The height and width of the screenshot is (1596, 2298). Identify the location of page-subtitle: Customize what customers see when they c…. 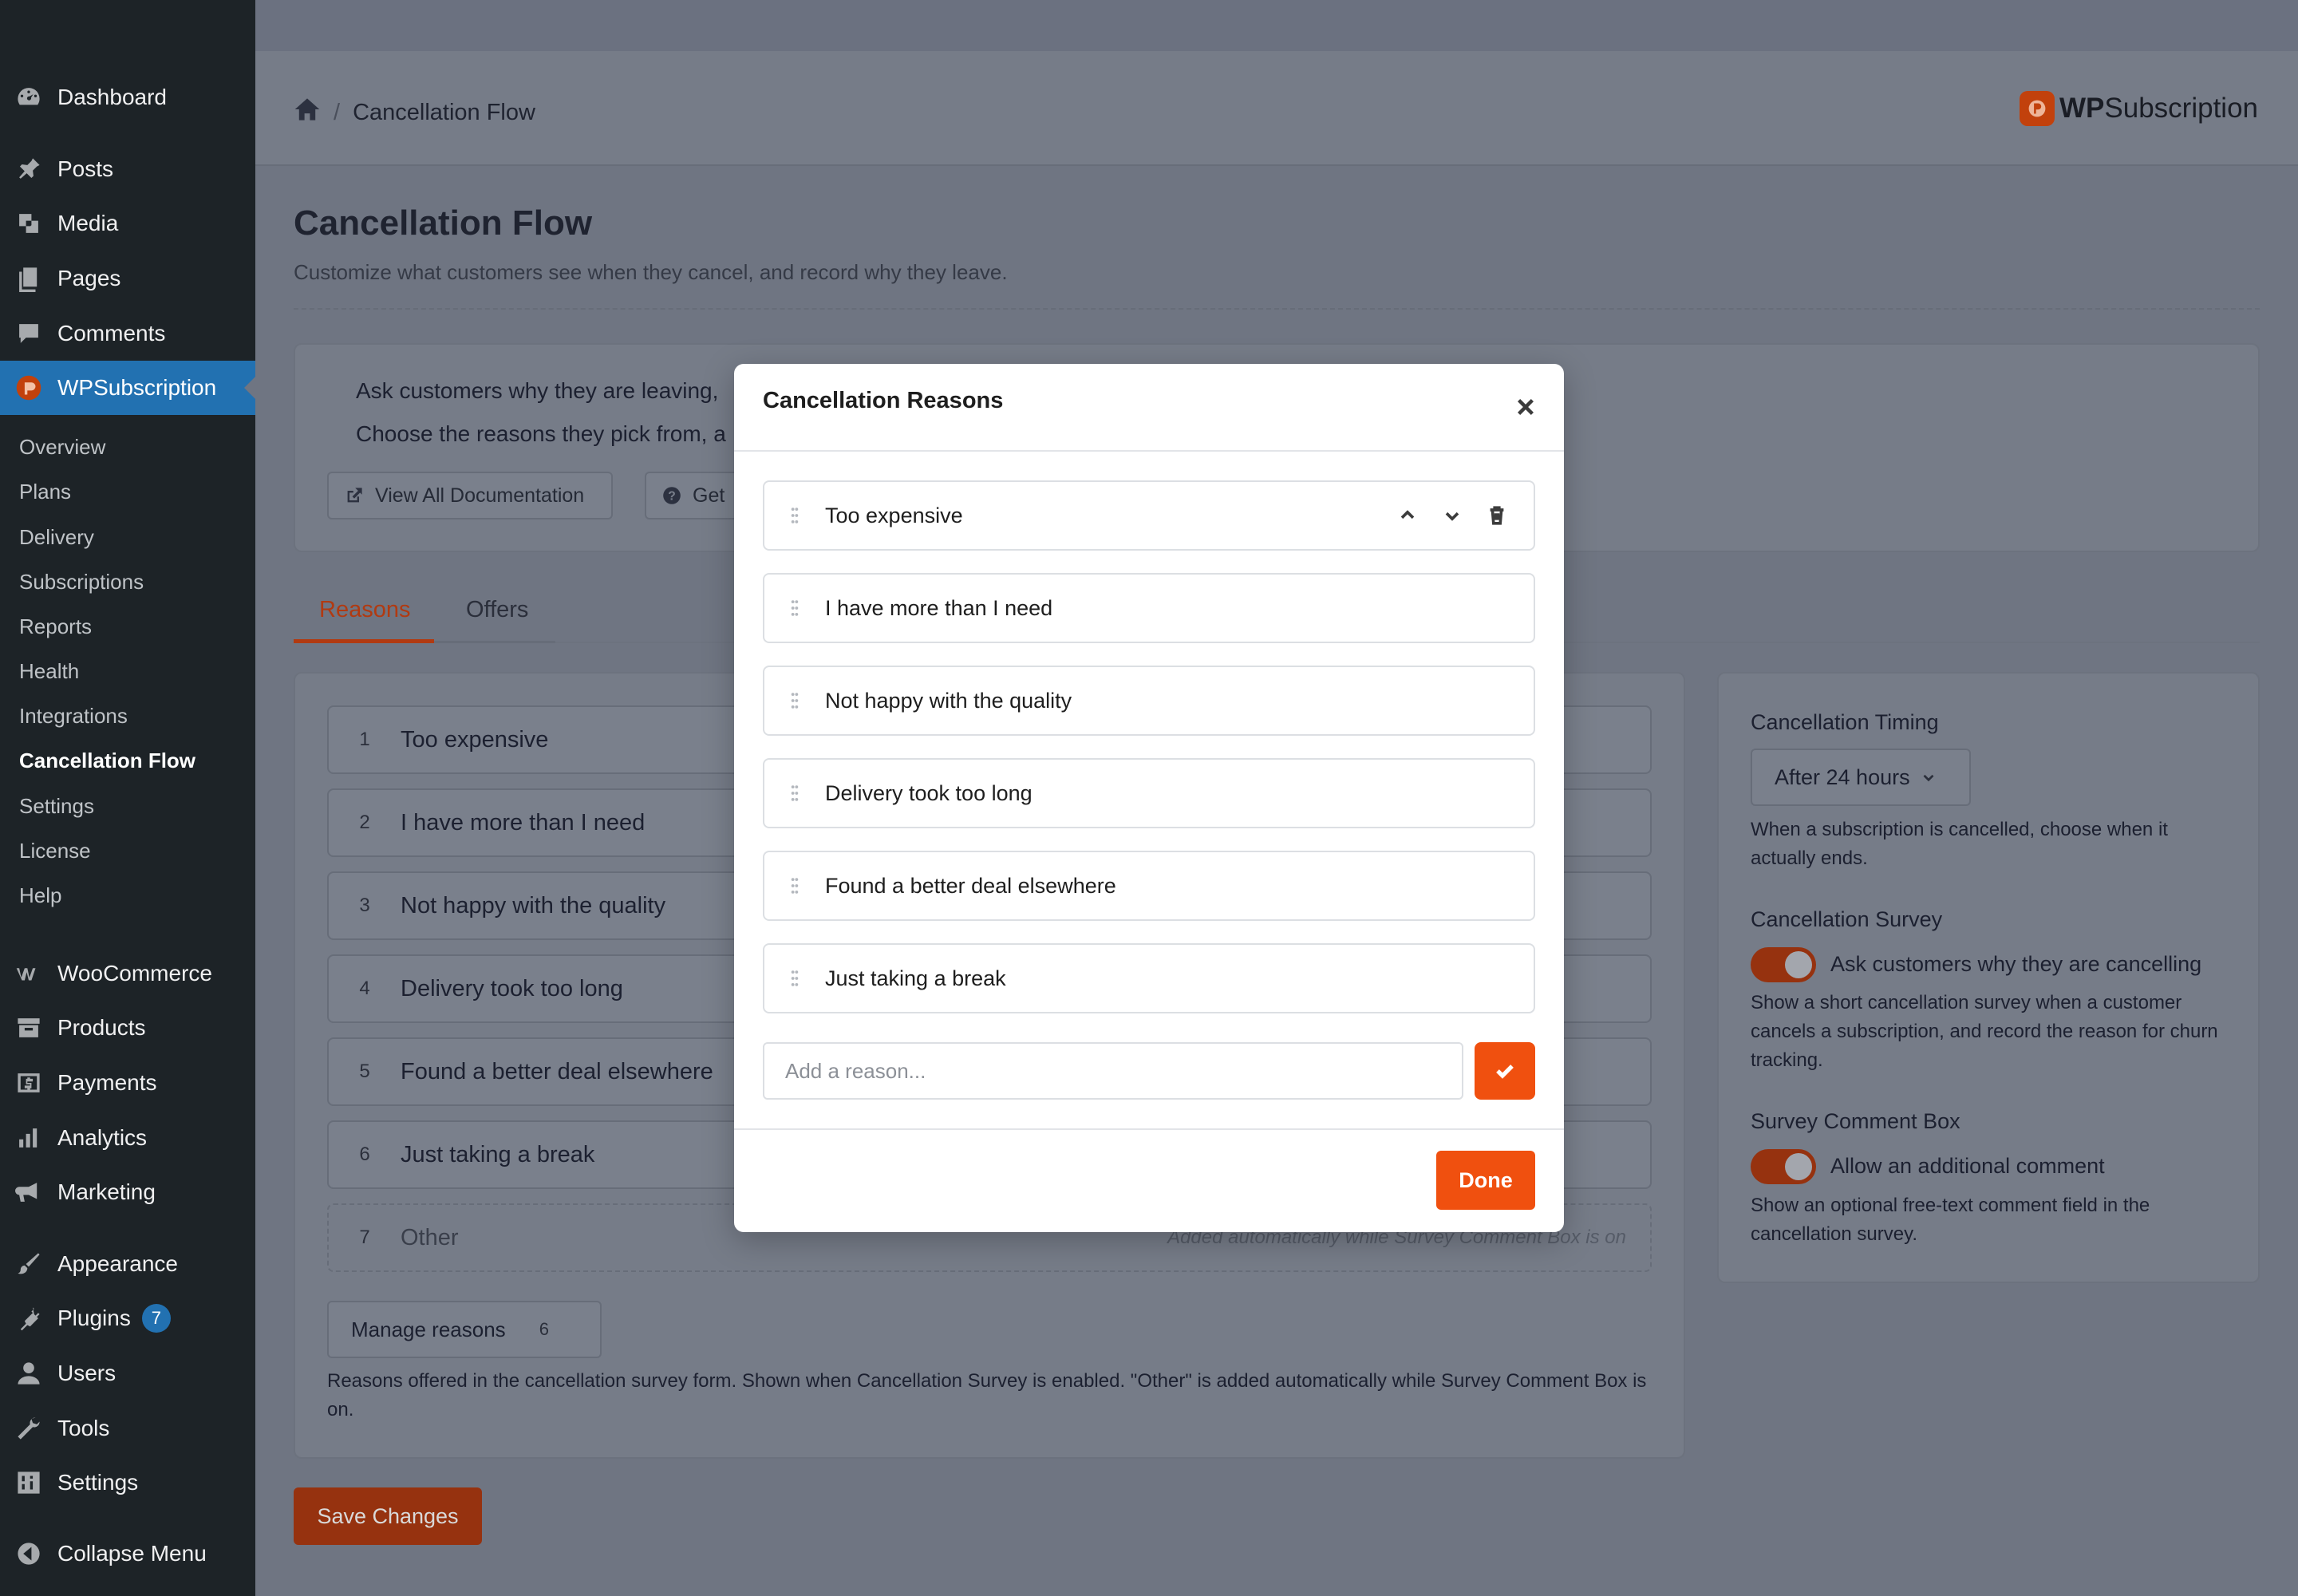
(651, 272).